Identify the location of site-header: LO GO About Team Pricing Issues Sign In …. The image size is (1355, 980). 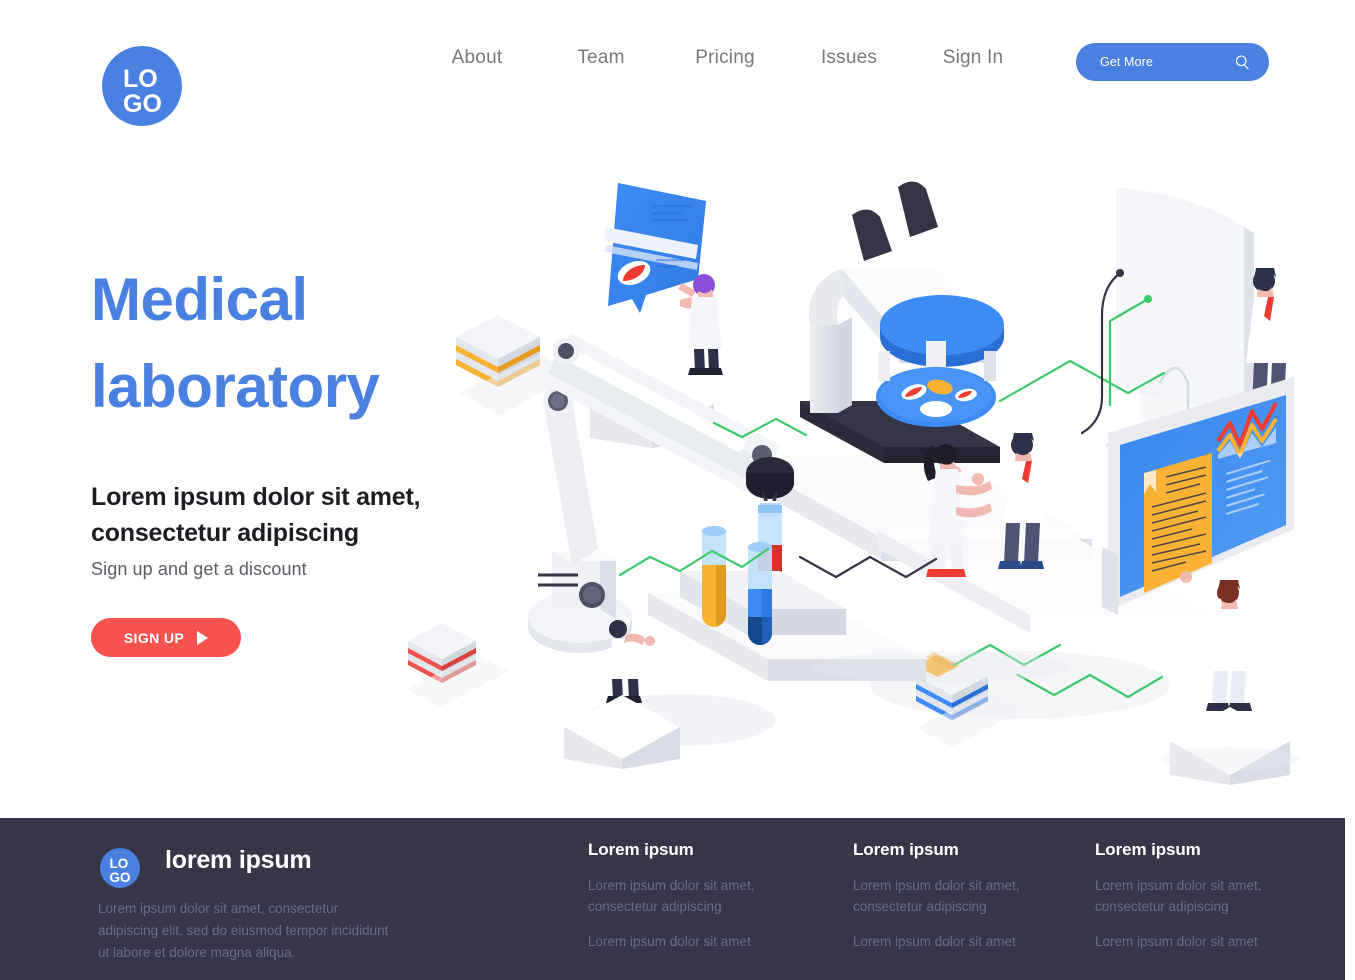
(677, 65).